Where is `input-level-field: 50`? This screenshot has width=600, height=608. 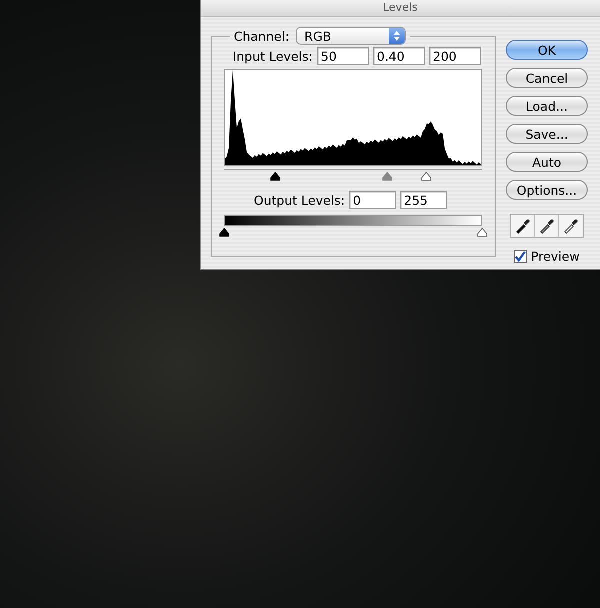
input-level-field: 50 is located at coordinates (343, 56).